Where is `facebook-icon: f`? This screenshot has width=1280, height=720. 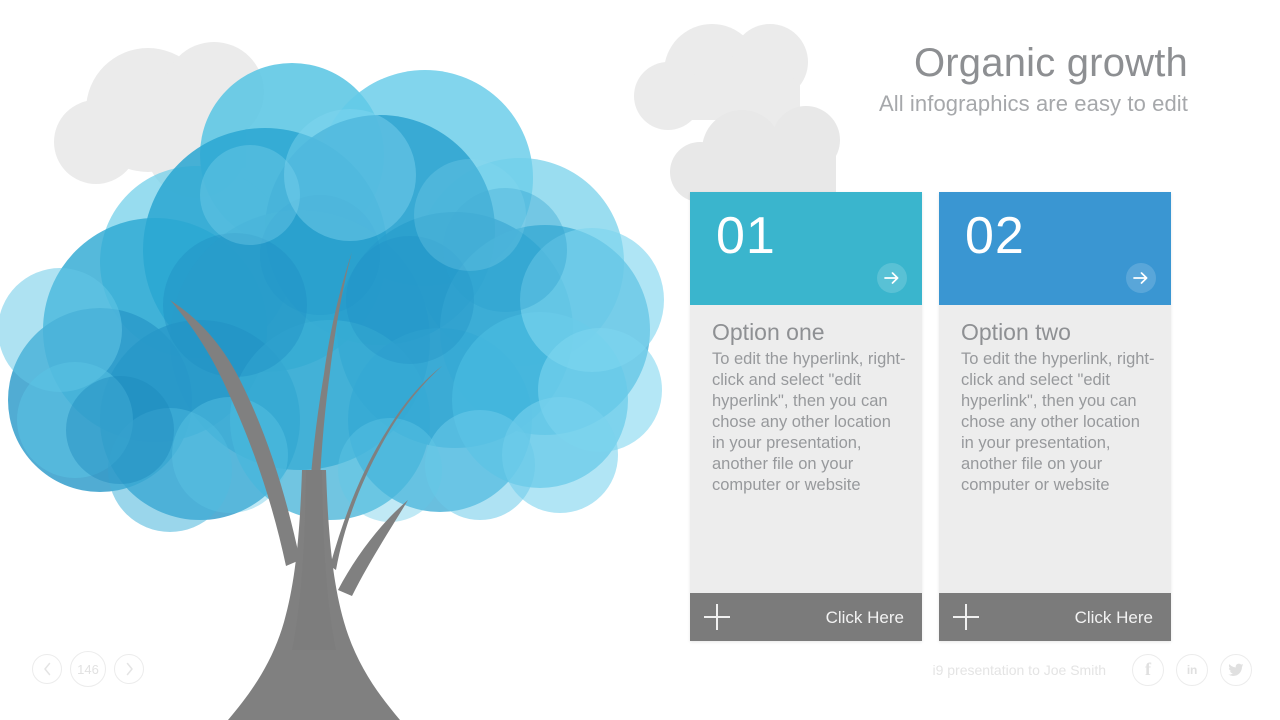 facebook-icon: f is located at coordinates (1148, 670).